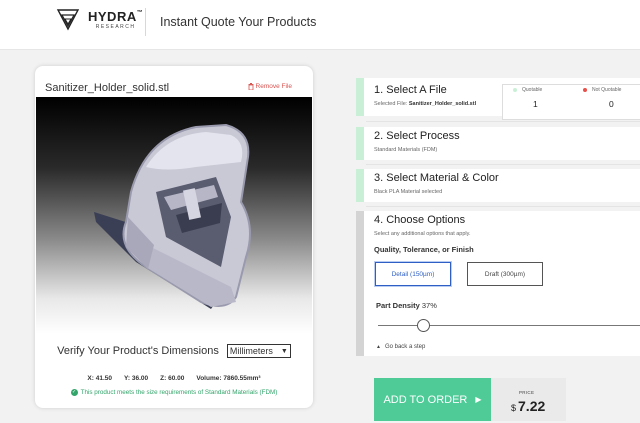  I want to click on go-back-link: ▲ Go back a step, so click(400, 347).